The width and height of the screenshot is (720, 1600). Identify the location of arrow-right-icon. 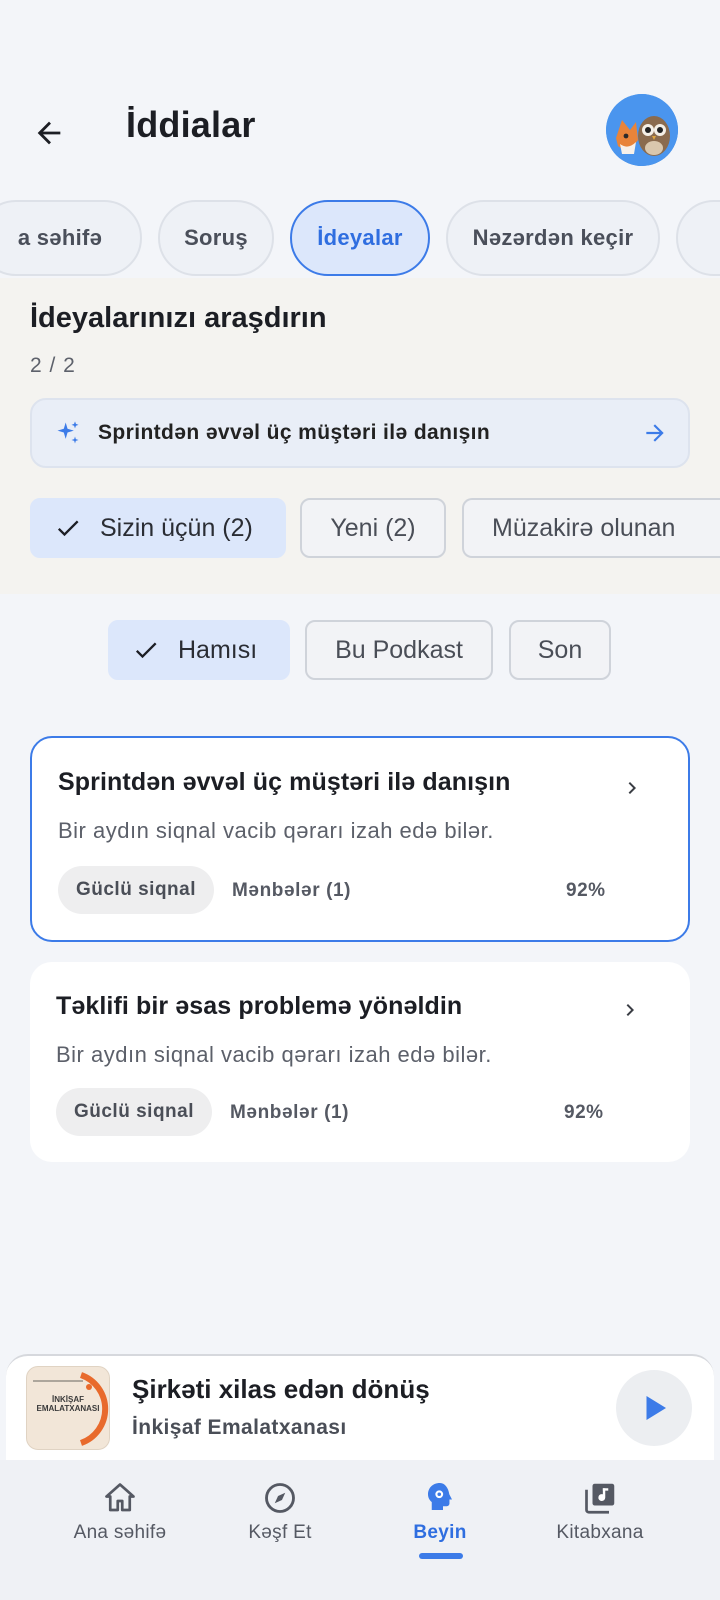
(655, 433).